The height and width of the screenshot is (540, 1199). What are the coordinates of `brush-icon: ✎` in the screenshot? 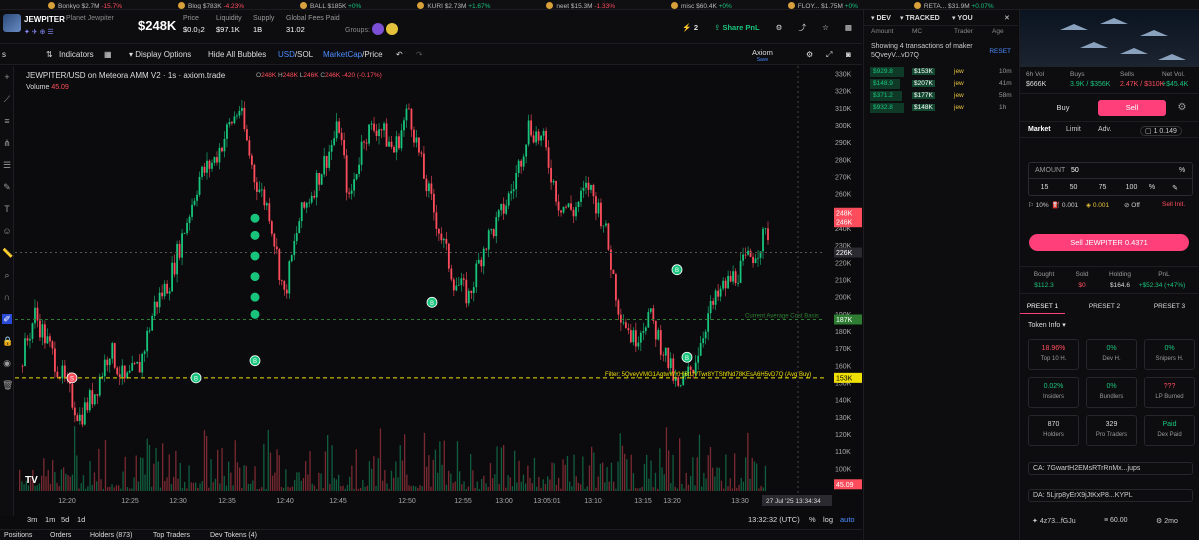 It's located at (7, 187).